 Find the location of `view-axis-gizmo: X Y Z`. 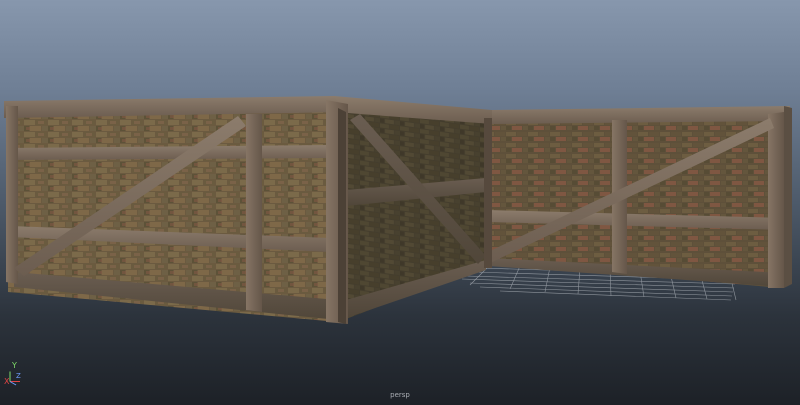

view-axis-gizmo: X Y Z is located at coordinates (19, 376).